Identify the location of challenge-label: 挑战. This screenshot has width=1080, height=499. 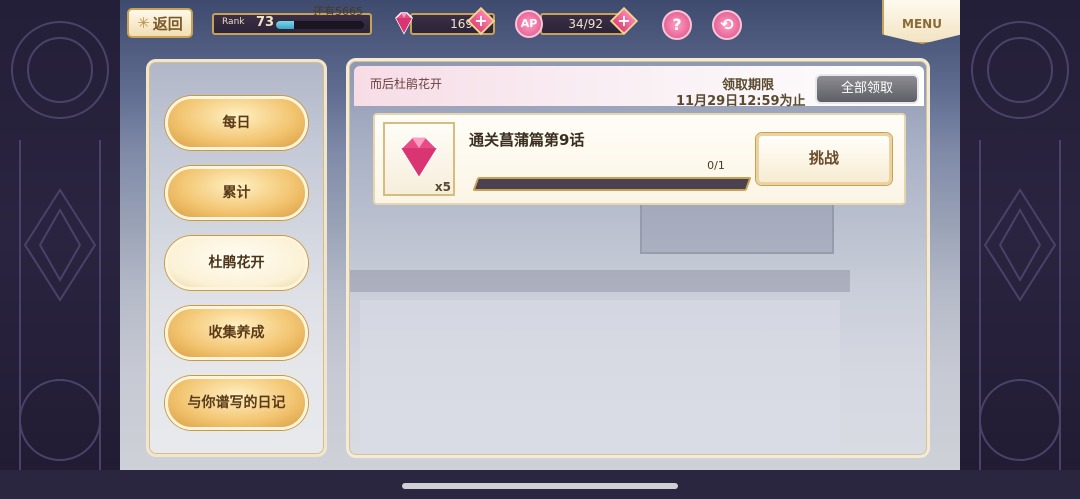
(823, 158).